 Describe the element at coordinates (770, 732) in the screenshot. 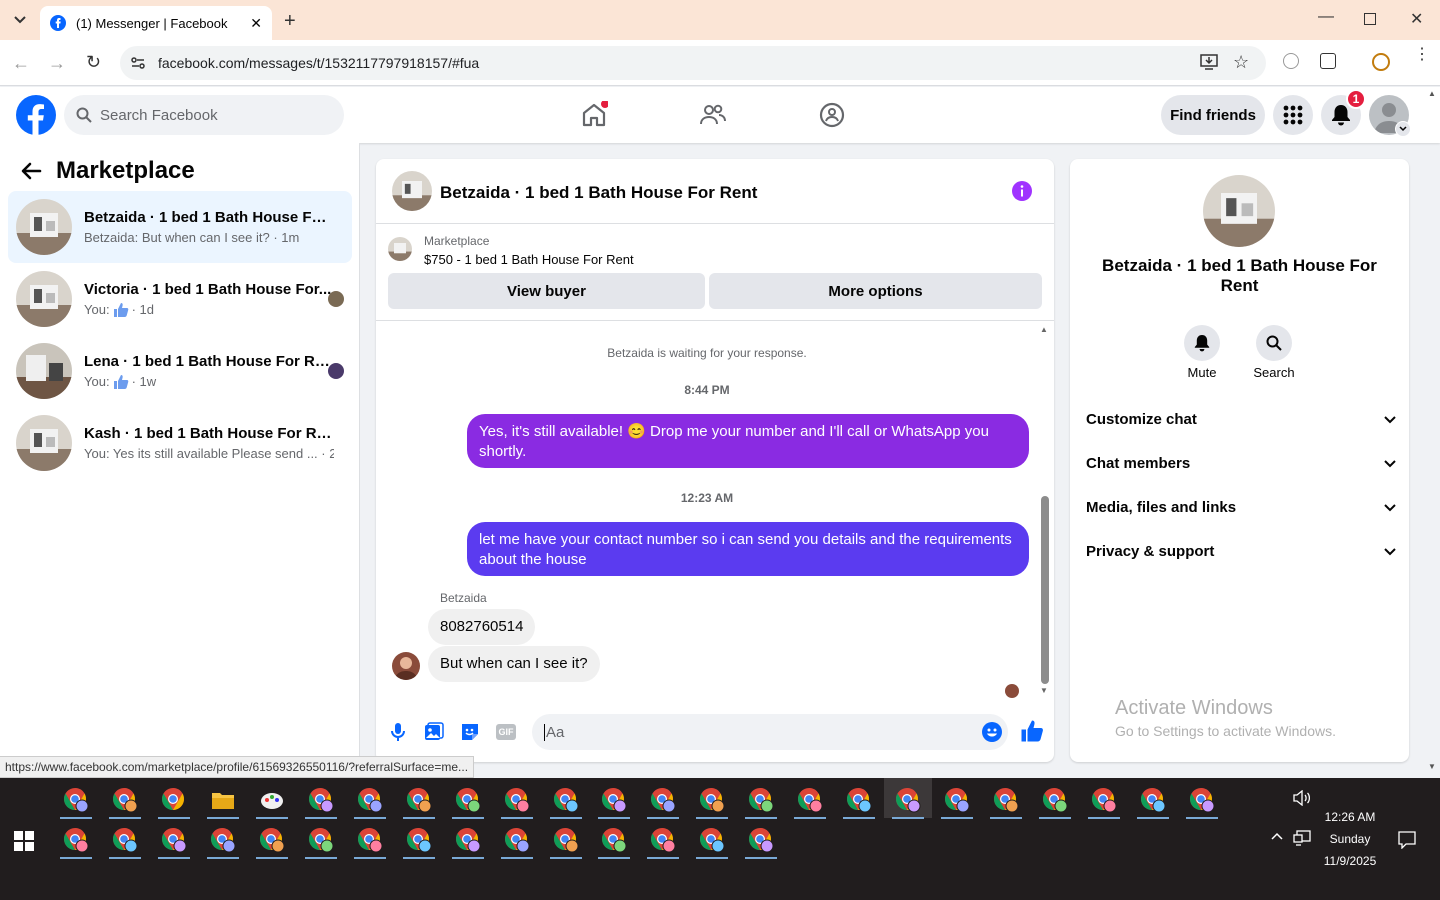

I see `message-input: Aa` at that location.